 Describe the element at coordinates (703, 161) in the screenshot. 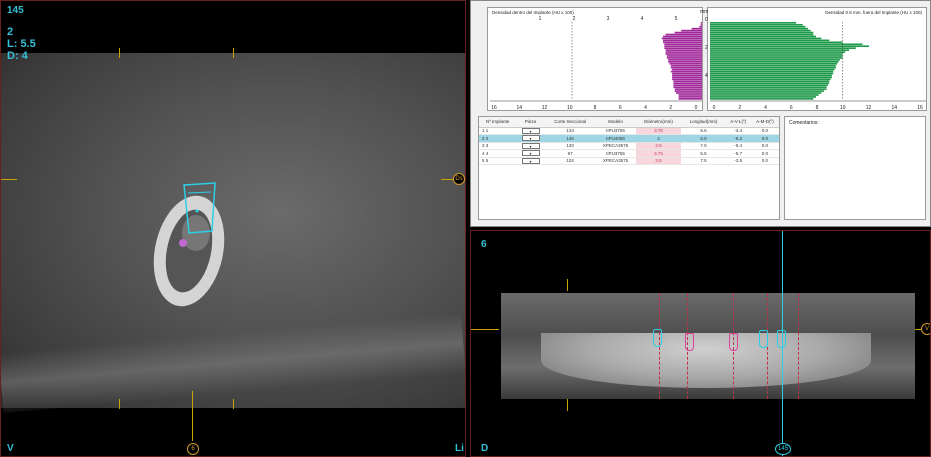

I see `length-cell: 7.5` at that location.